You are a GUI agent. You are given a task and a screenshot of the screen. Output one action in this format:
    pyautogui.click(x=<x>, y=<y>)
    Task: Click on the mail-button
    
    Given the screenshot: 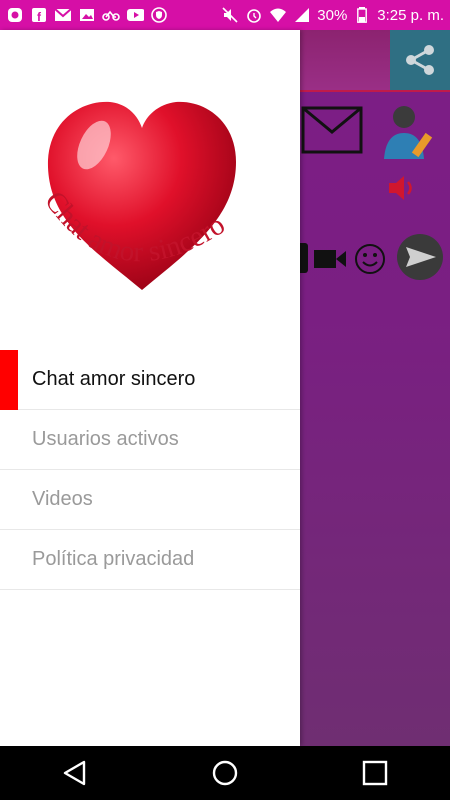 What is the action you would take?
    pyautogui.click(x=332, y=130)
    